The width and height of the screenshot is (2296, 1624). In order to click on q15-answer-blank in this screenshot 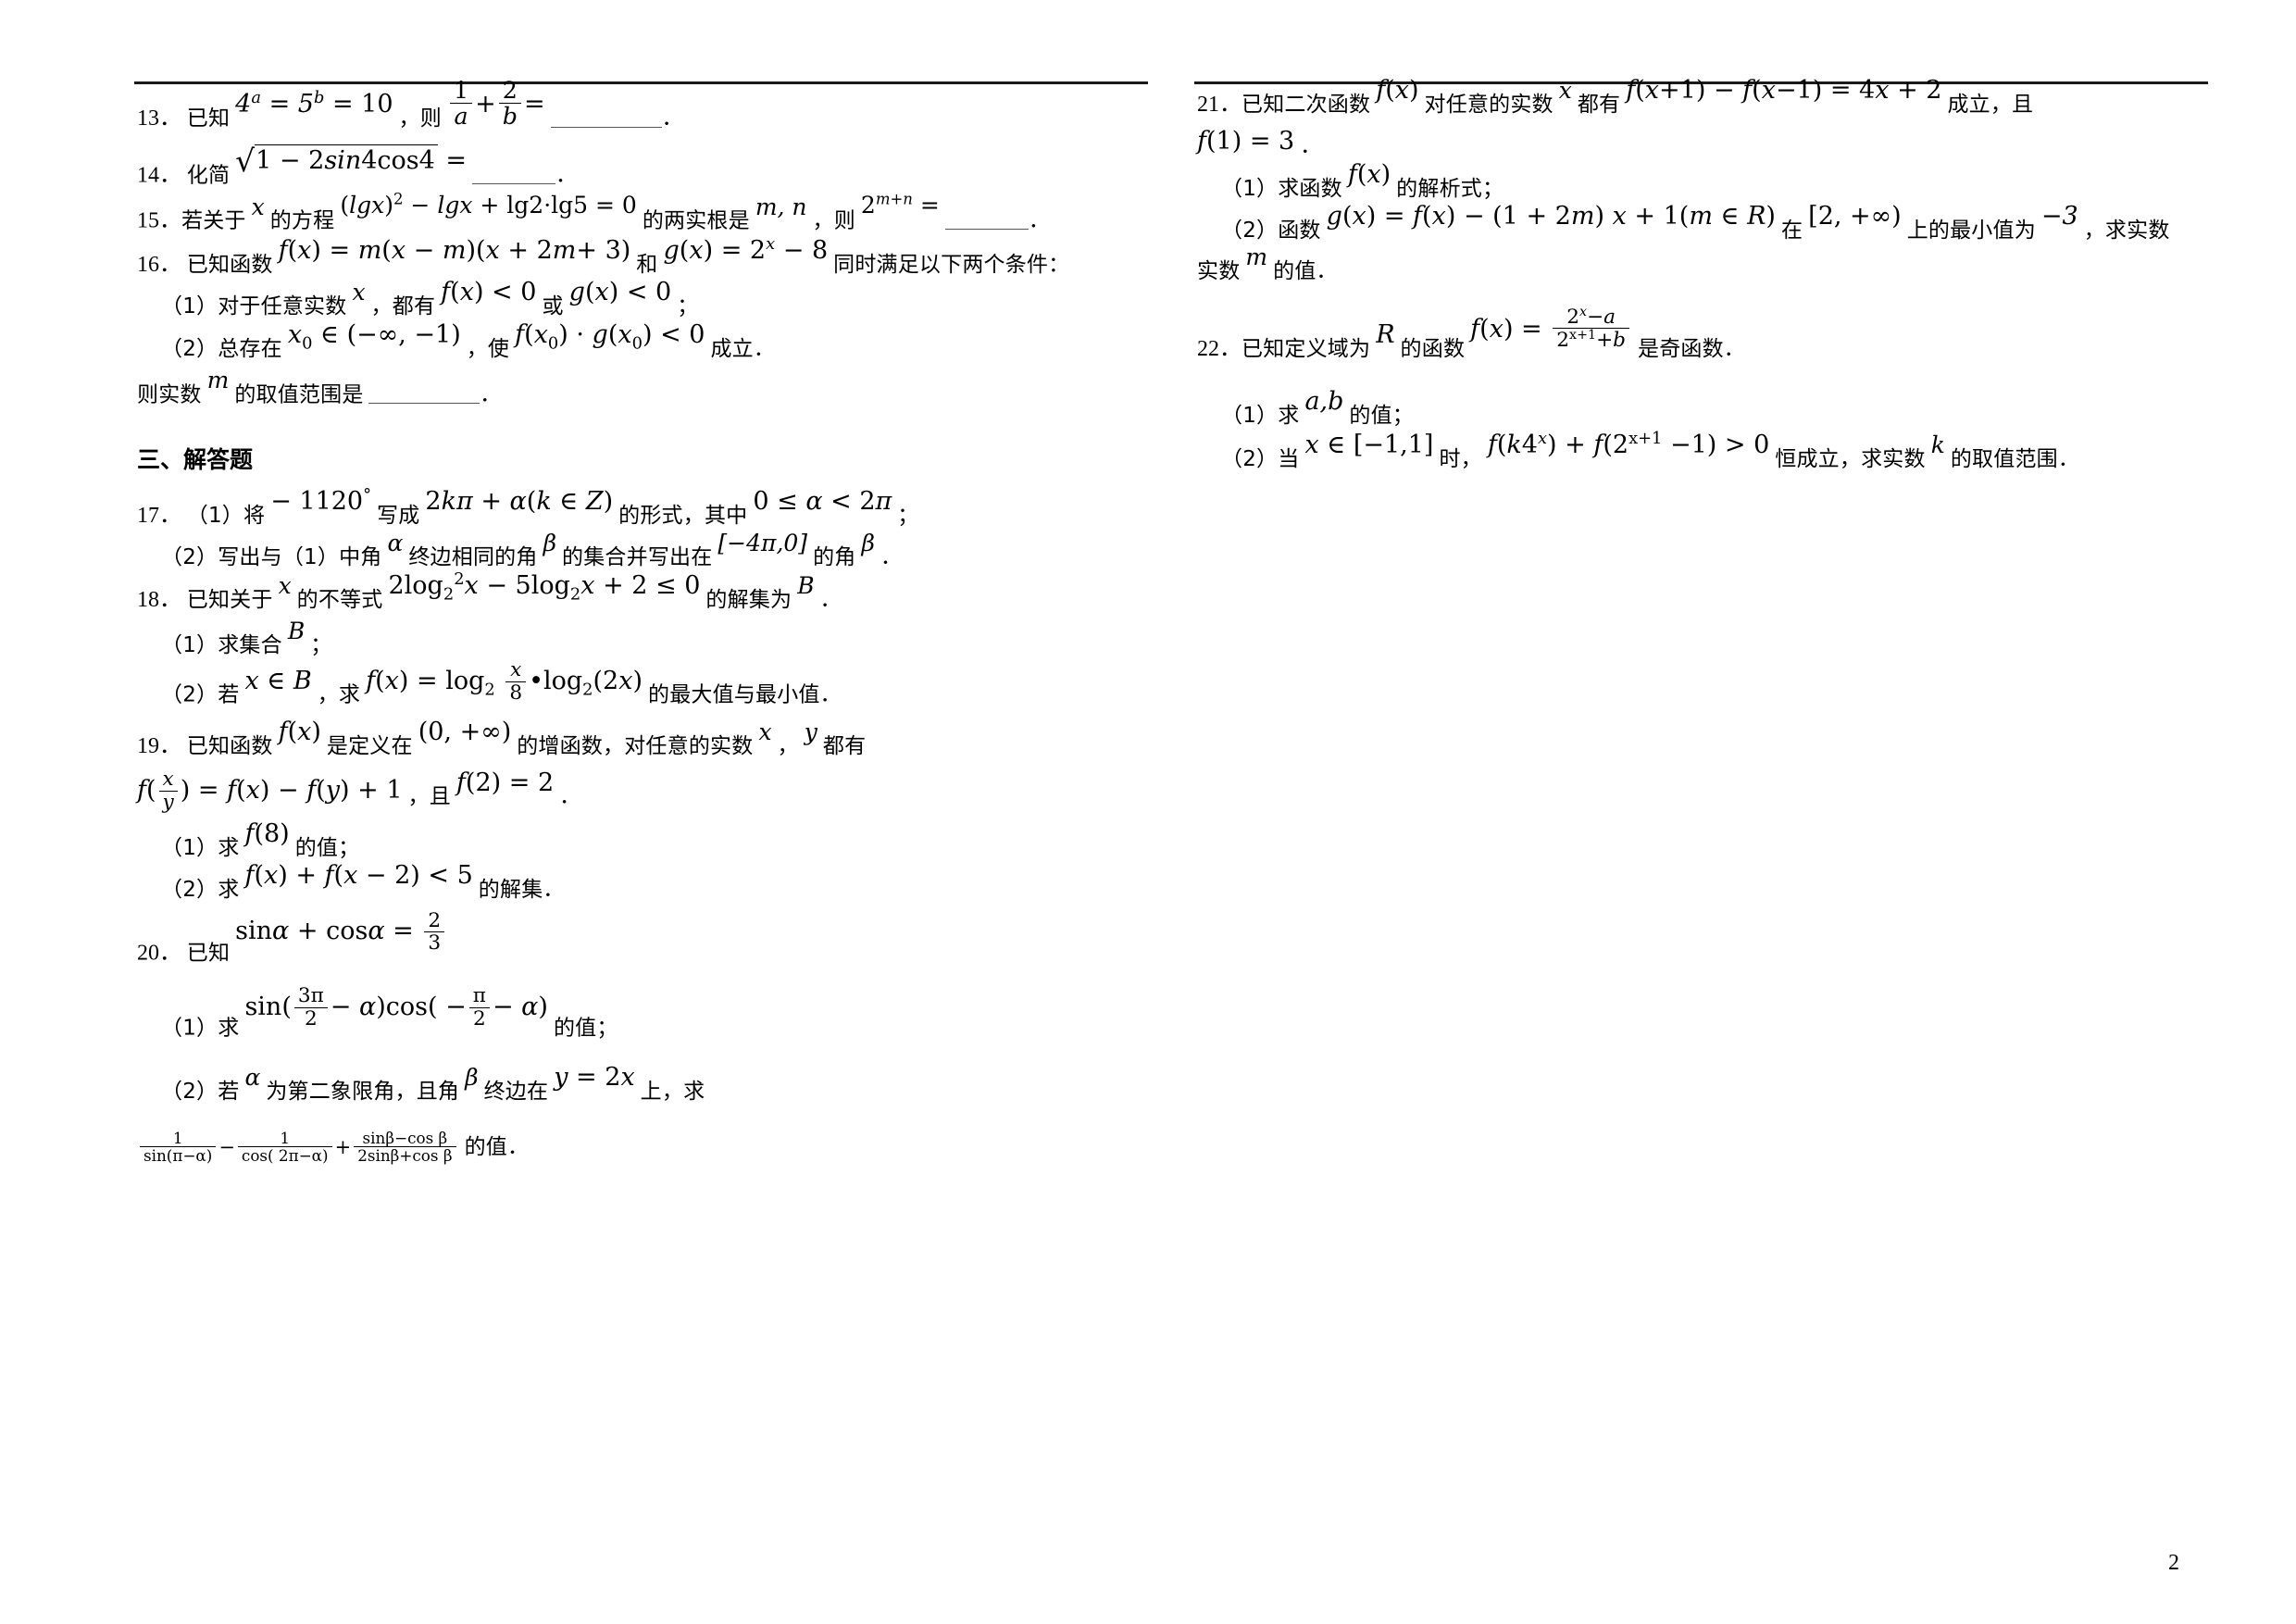, I will do `click(986, 219)`.